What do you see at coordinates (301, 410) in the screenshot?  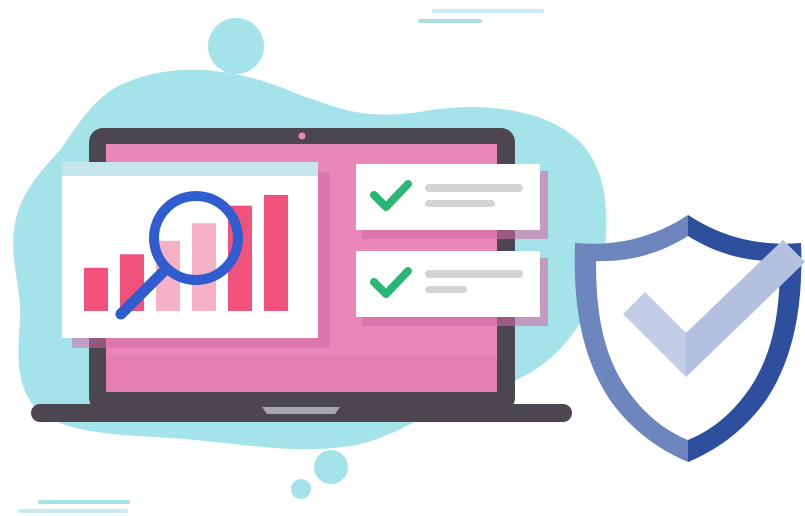 I see `laptop-notch` at bounding box center [301, 410].